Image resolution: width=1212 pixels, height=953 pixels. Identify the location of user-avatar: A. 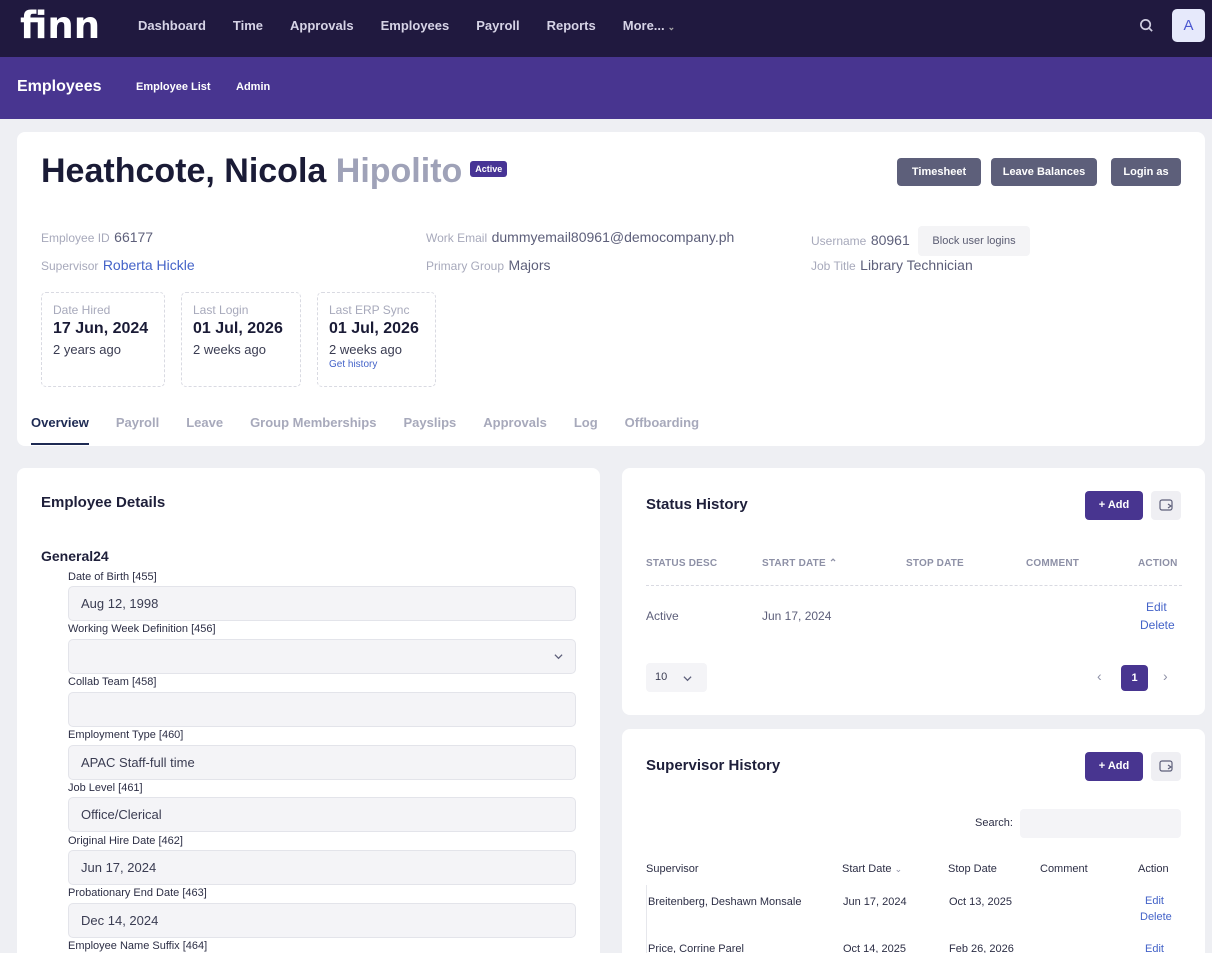
(1188, 25).